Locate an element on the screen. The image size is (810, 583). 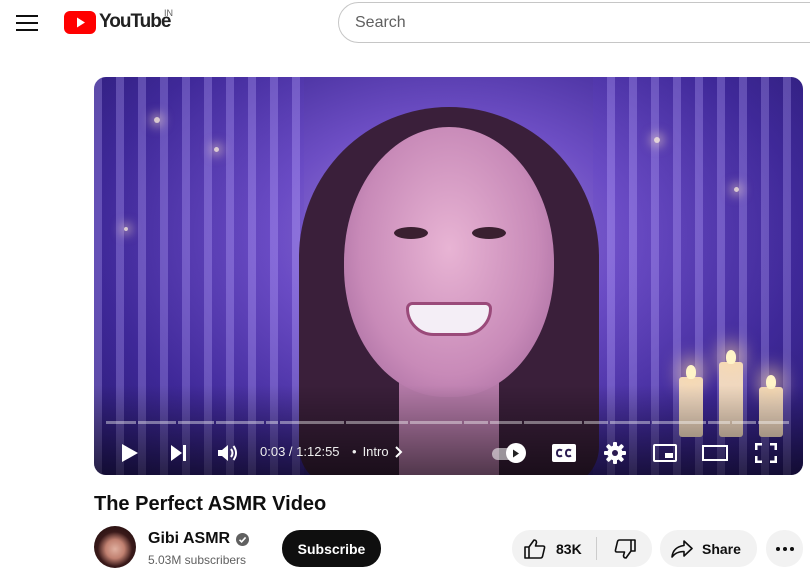
current-time: 0:03 is located at coordinates (273, 451).